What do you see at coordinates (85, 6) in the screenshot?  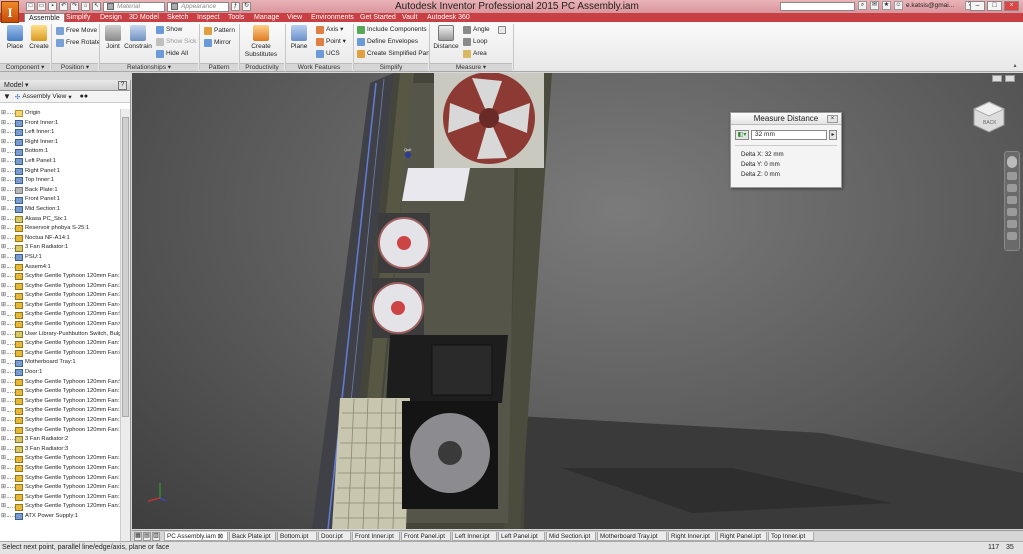 I see `home-icon: ⌂` at bounding box center [85, 6].